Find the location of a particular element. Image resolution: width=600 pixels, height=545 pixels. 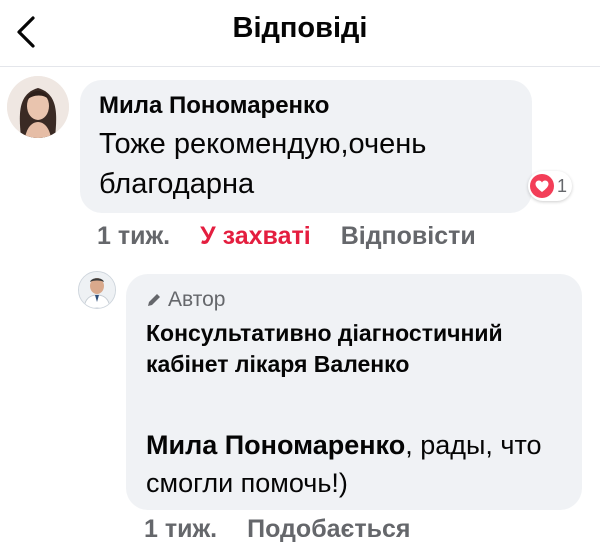

author-badge: Автор is located at coordinates (185, 300).